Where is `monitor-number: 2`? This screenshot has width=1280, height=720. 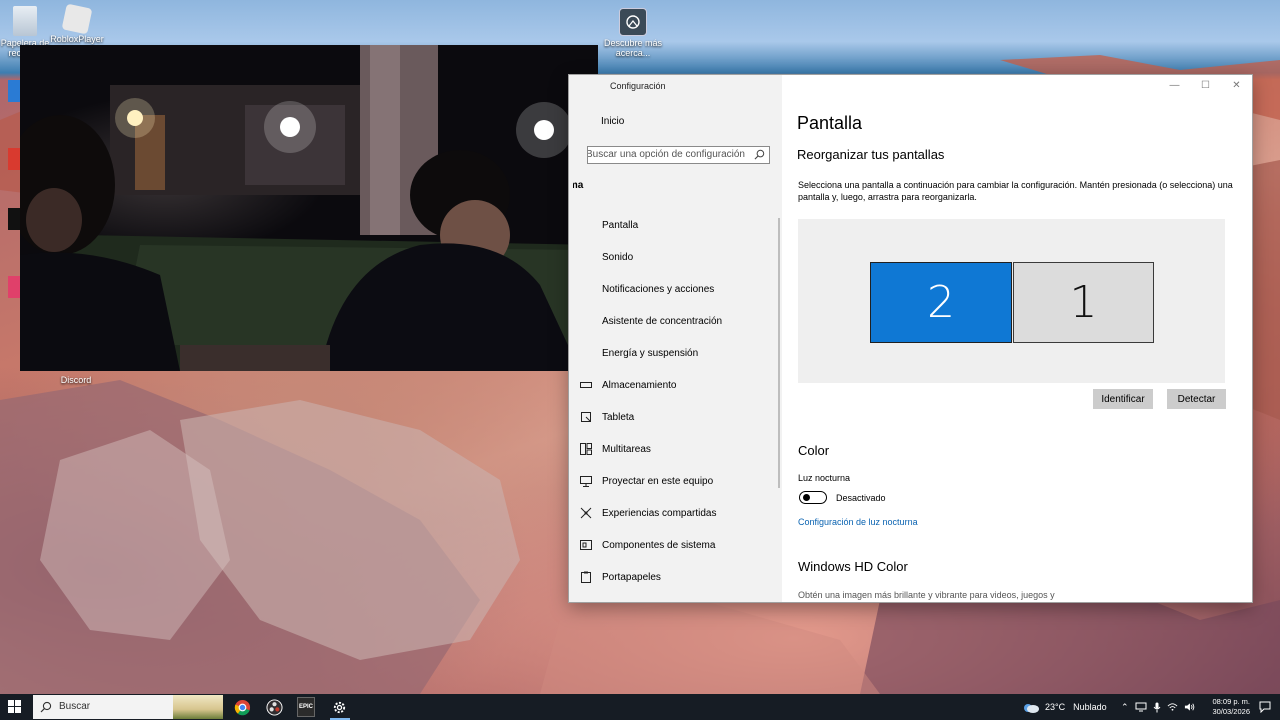
monitor-number: 2 is located at coordinates (941, 302).